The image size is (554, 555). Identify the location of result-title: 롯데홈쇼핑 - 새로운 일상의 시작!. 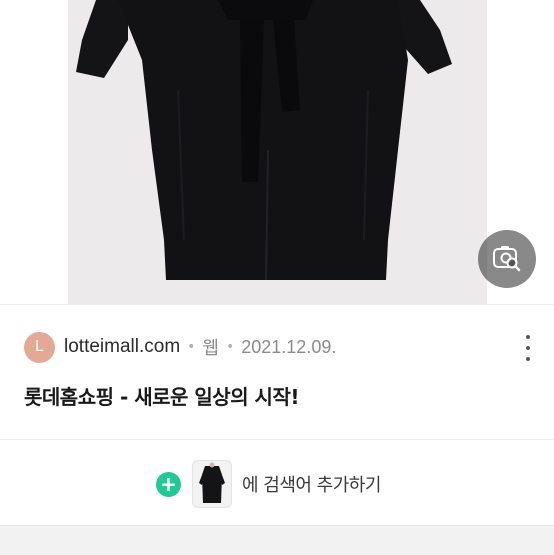
(161, 395).